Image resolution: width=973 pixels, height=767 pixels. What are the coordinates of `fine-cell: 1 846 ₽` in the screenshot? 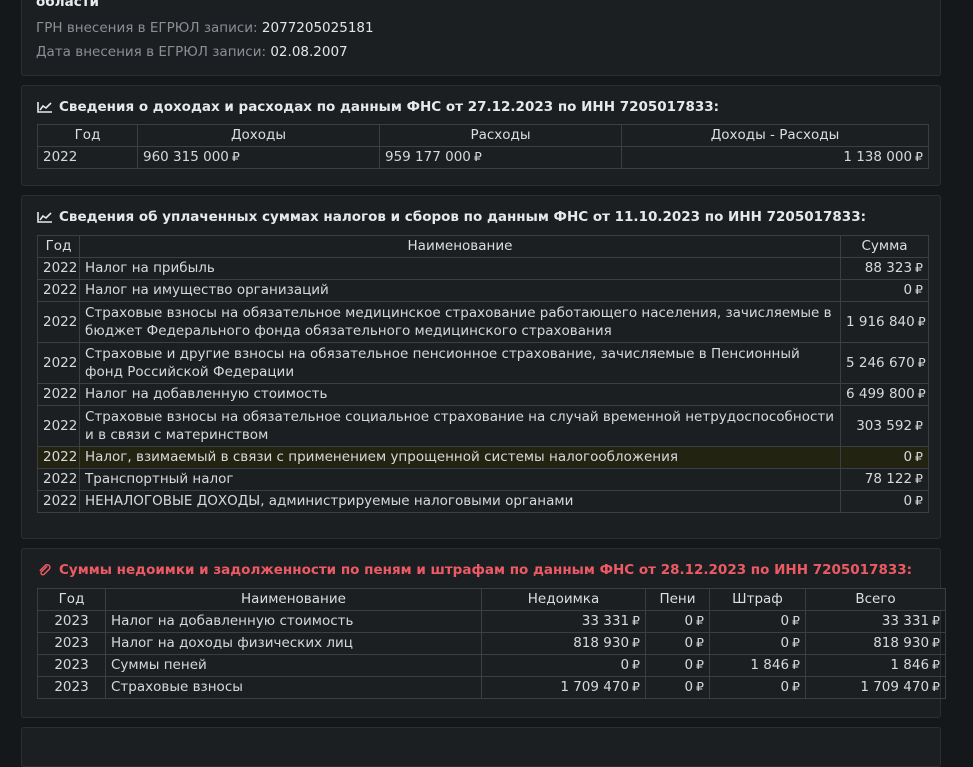 It's located at (757, 665).